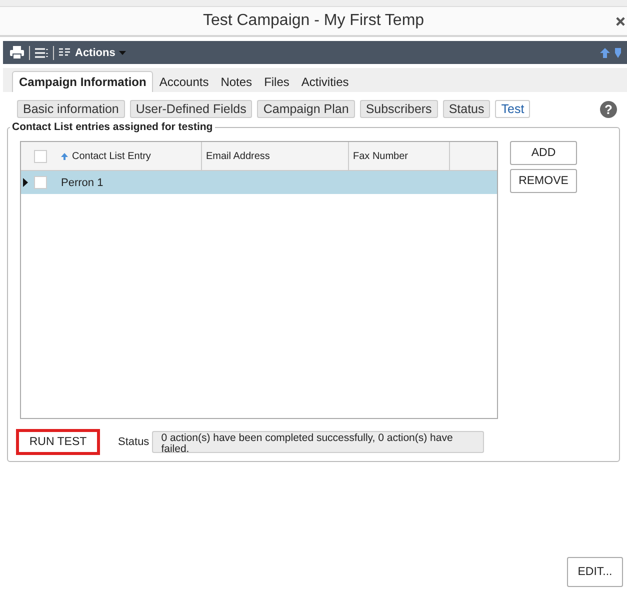 Image resolution: width=627 pixels, height=595 pixels. What do you see at coordinates (25, 182) in the screenshot?
I see `row-pointer-icon` at bounding box center [25, 182].